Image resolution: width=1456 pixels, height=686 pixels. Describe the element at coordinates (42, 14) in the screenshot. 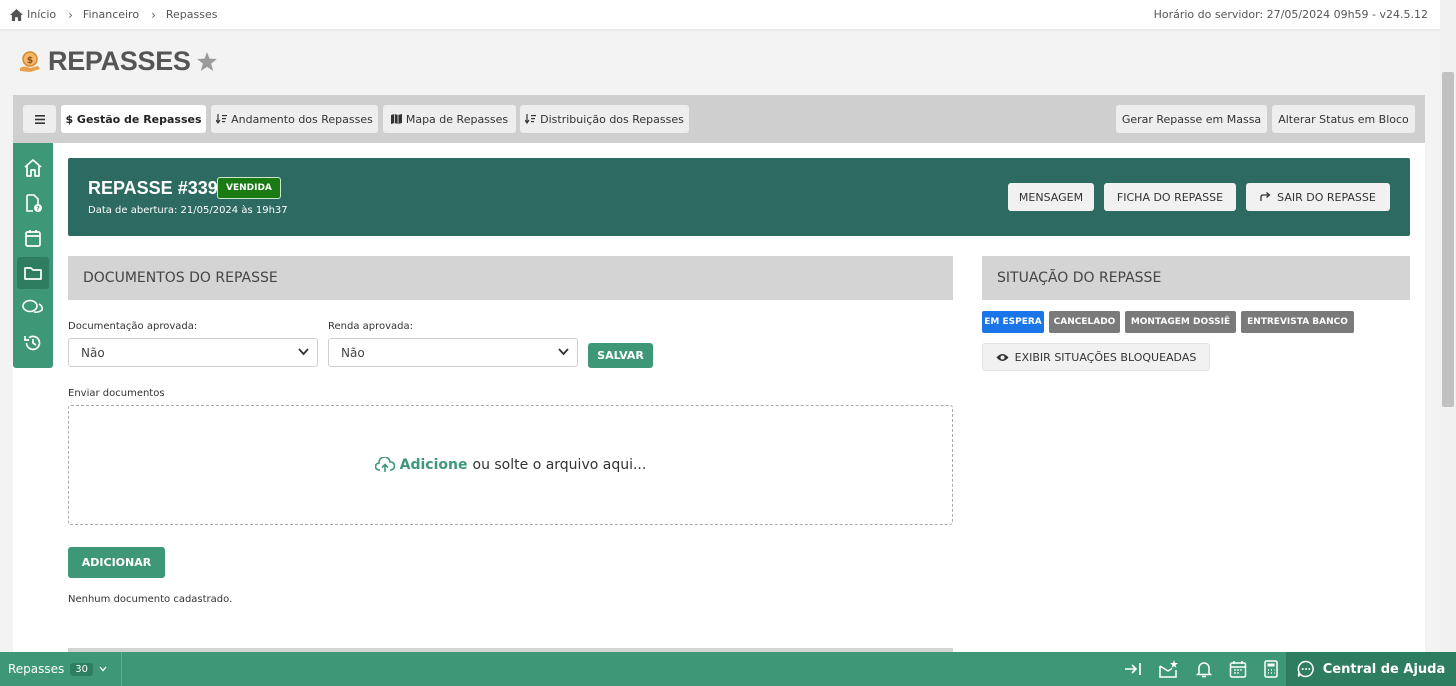

I see `breadcrumb-label-home: Início` at that location.